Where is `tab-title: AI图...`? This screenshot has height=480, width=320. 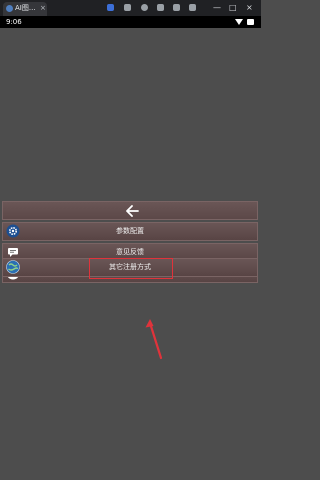 tab-title: AI图... is located at coordinates (25, 8).